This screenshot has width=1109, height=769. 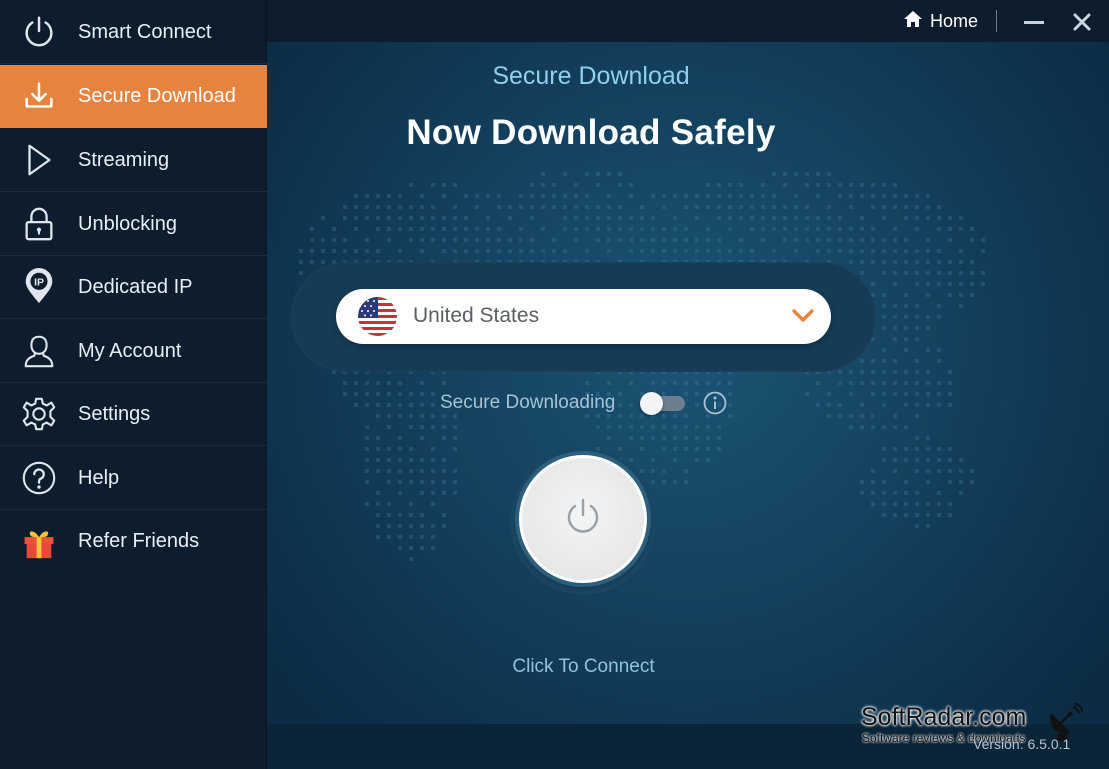 What do you see at coordinates (996, 21) in the screenshot?
I see `titlebar-divider` at bounding box center [996, 21].